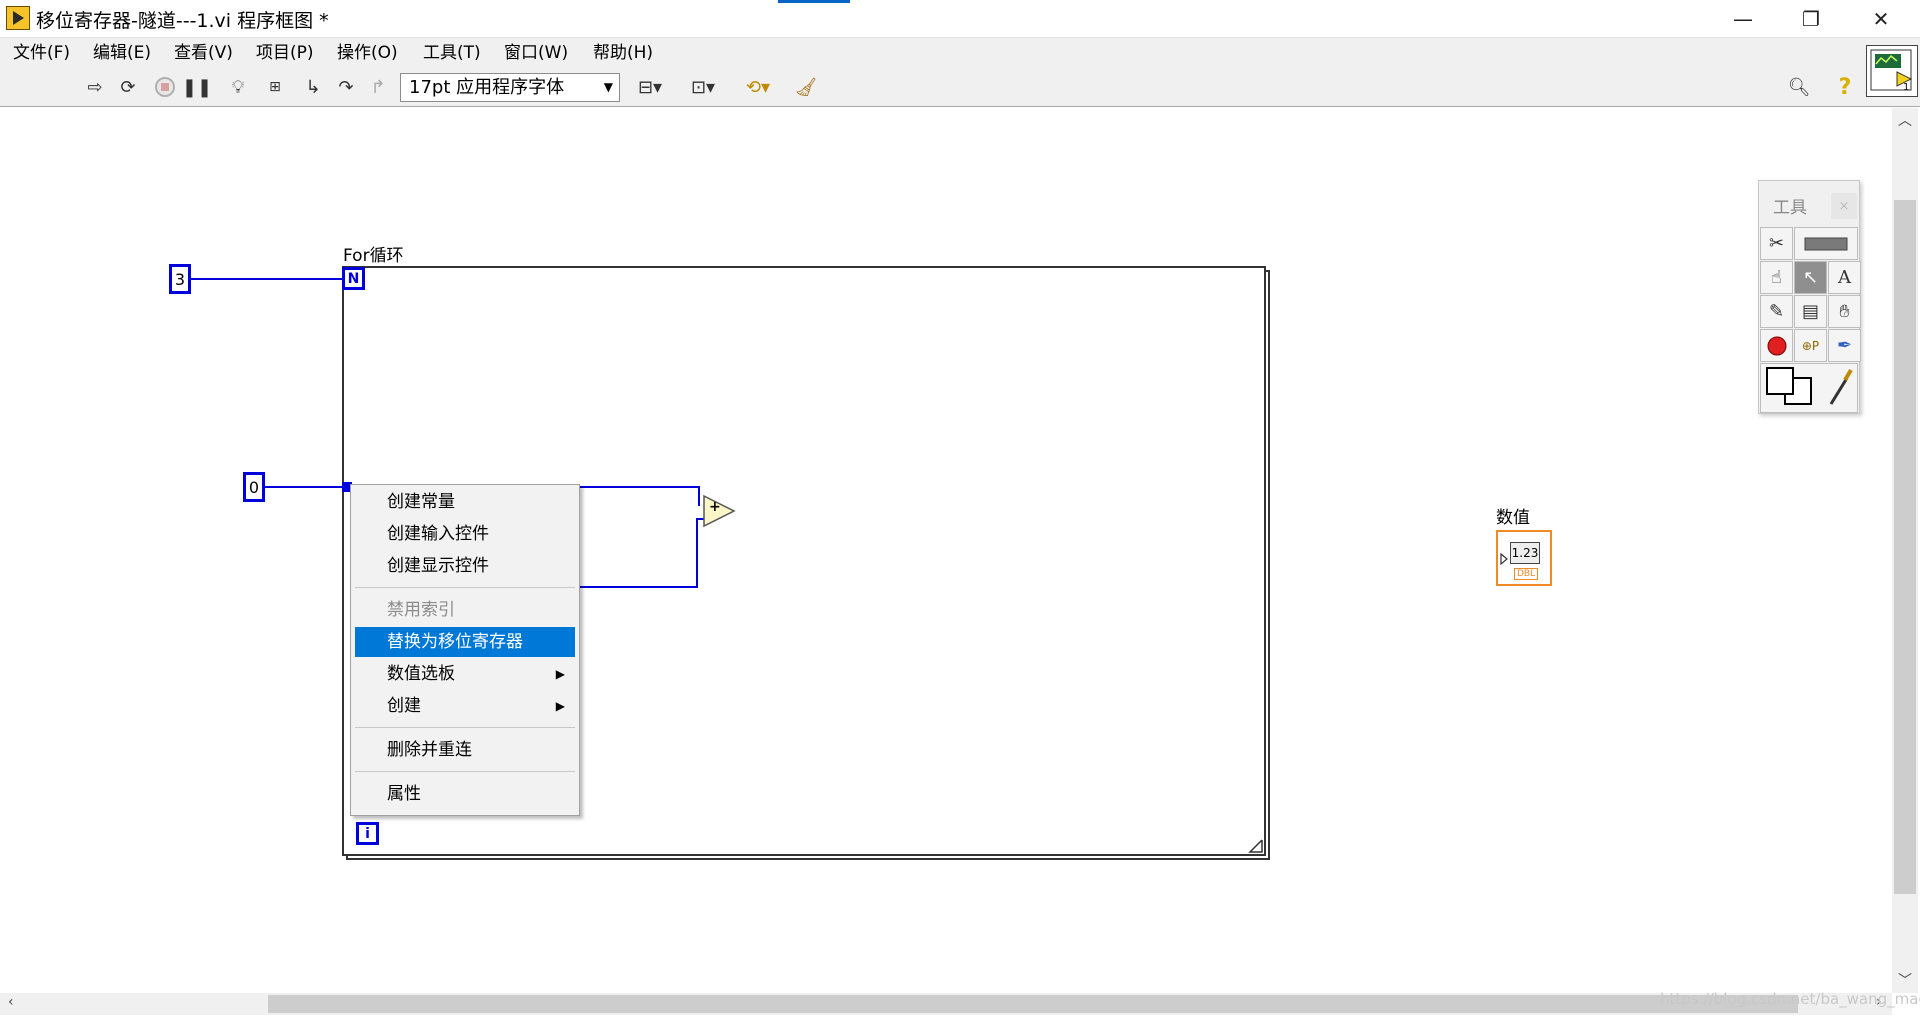  Describe the element at coordinates (404, 706) in the screenshot. I see `menu-item-create-label: 创建` at that location.